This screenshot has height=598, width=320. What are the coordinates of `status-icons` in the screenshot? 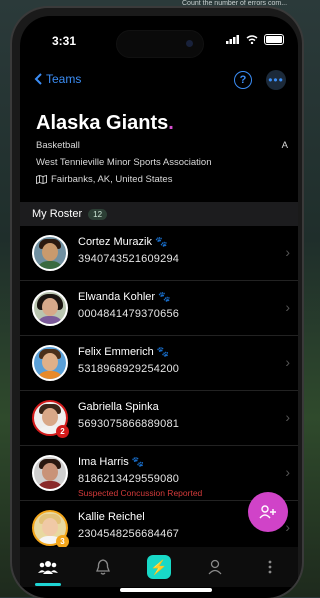 It's located at (255, 39).